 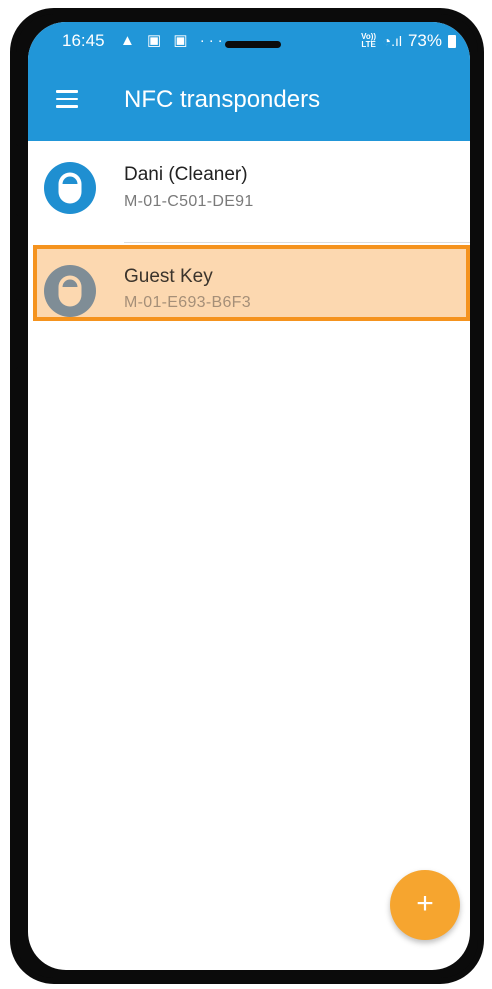 What do you see at coordinates (186, 174) in the screenshot?
I see `transponder-name: Dani (Cleaner)` at bounding box center [186, 174].